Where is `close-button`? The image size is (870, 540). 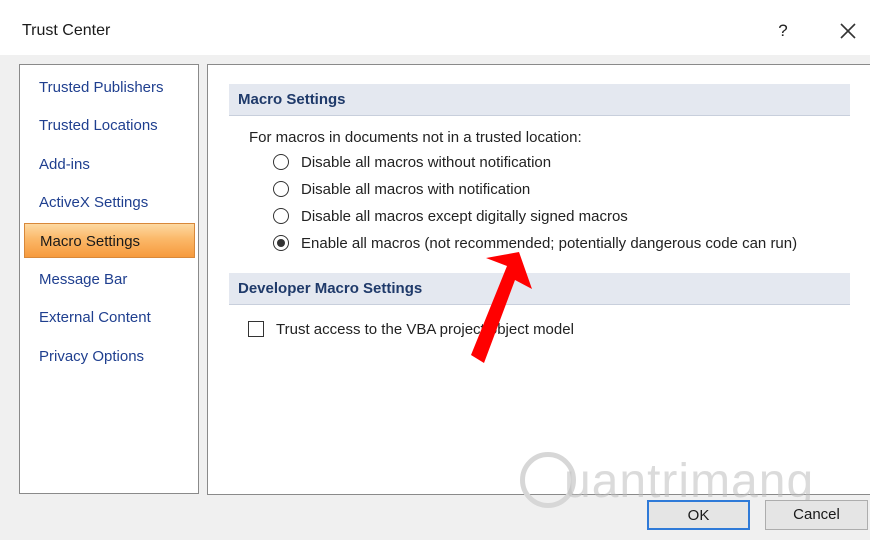 close-button is located at coordinates (848, 31).